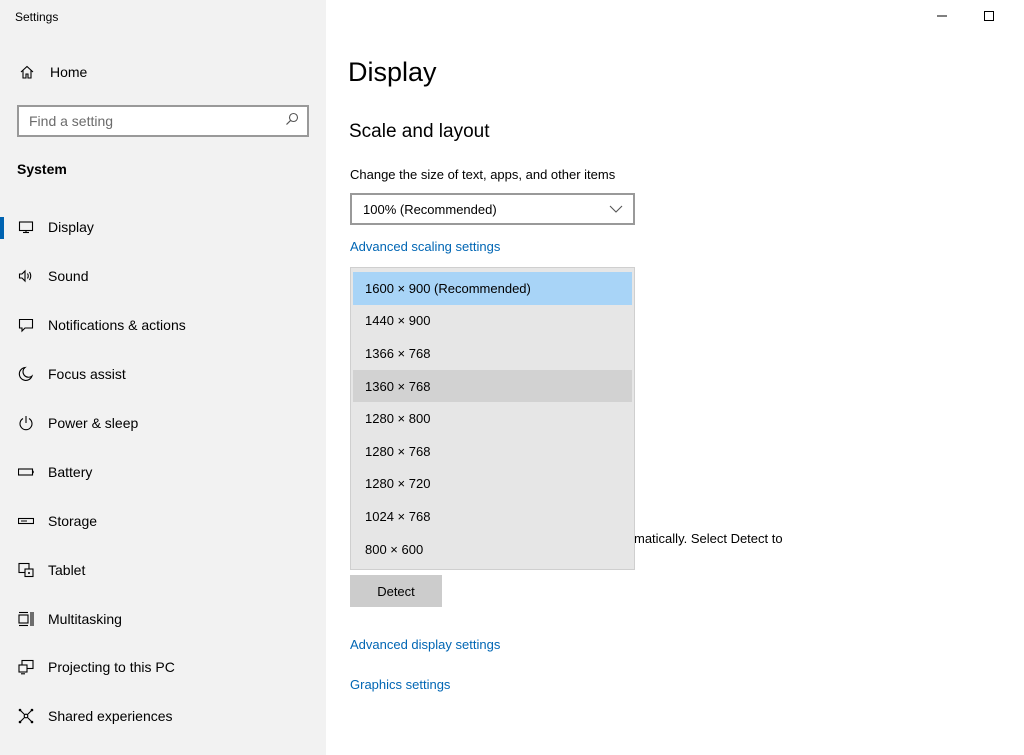 This screenshot has width=1024, height=755. What do you see at coordinates (492, 451) in the screenshot?
I see `resolution-option: 1280 × 768` at bounding box center [492, 451].